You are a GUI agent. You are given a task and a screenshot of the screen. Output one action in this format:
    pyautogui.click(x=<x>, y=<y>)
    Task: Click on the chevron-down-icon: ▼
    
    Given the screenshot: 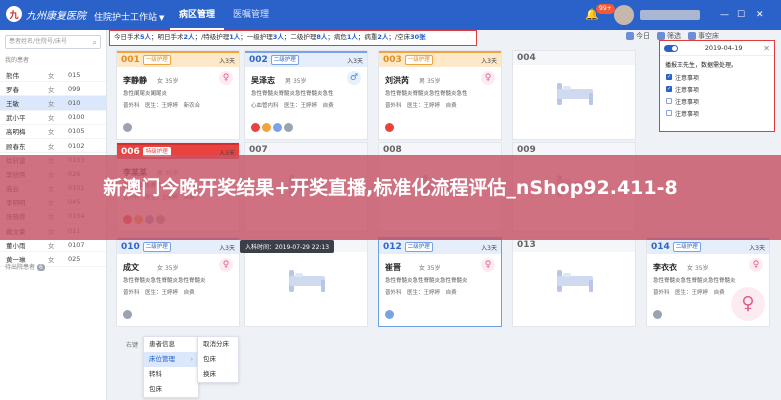 What is the action you would take?
    pyautogui.click(x=162, y=18)
    